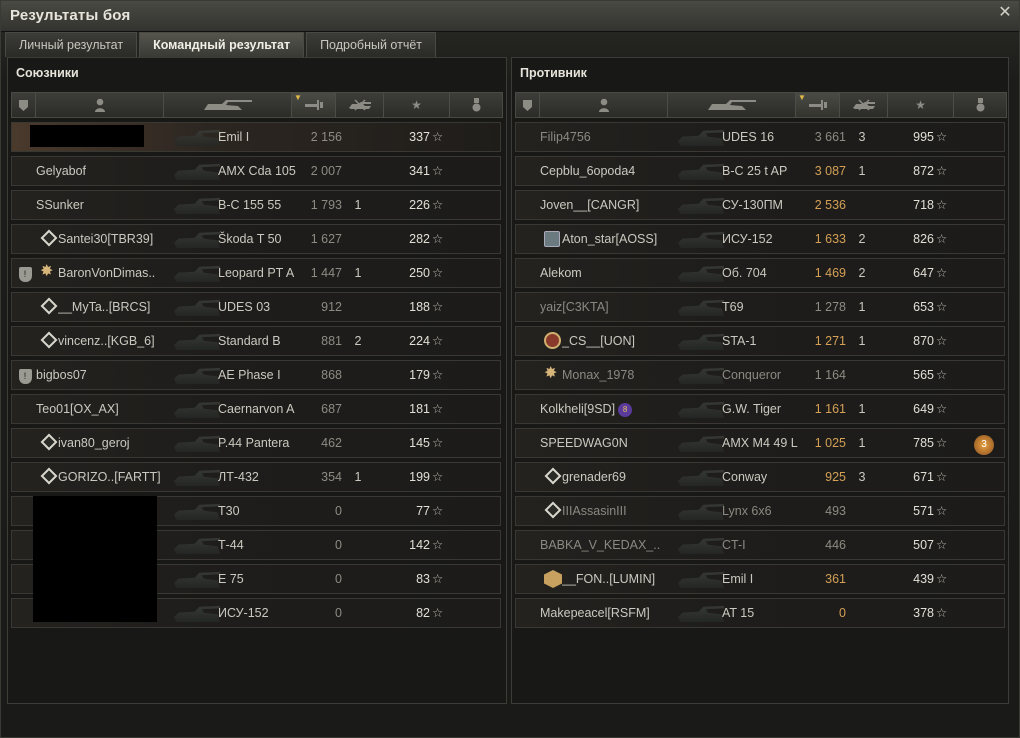 This screenshot has width=1020, height=738. What do you see at coordinates (760, 205) in the screenshot?
I see `table-row: Joven__[CANGR] СУ-130ПМ 2 536 718 ☆` at bounding box center [760, 205].